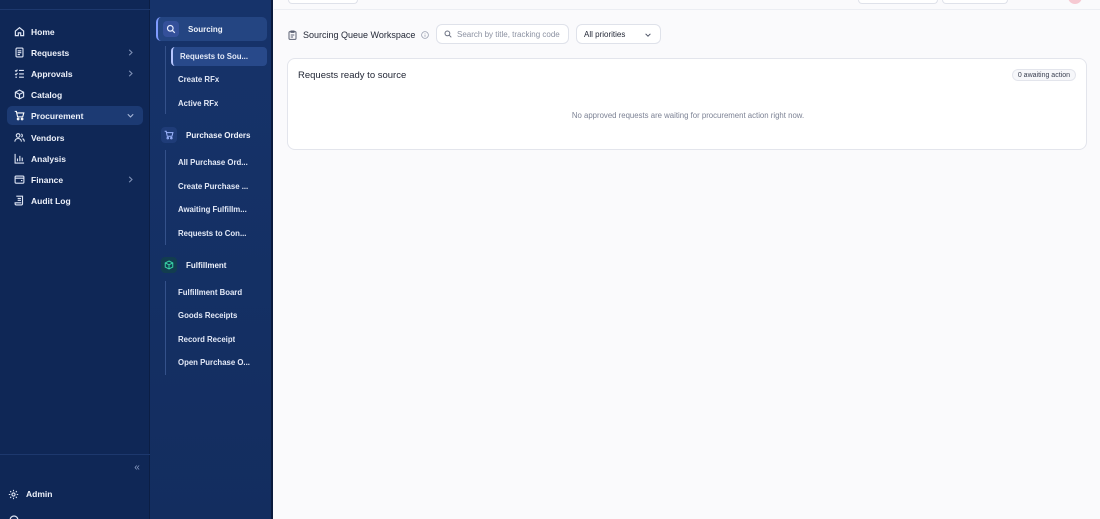 The width and height of the screenshot is (1100, 519). What do you see at coordinates (39, 494) in the screenshot?
I see `sidebar-item-label: Admin` at bounding box center [39, 494].